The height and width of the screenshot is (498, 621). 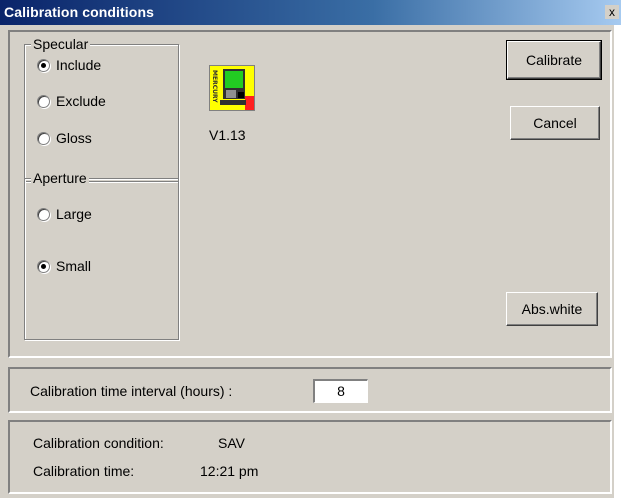 I want to click on radio-label: Include, so click(x=79, y=65).